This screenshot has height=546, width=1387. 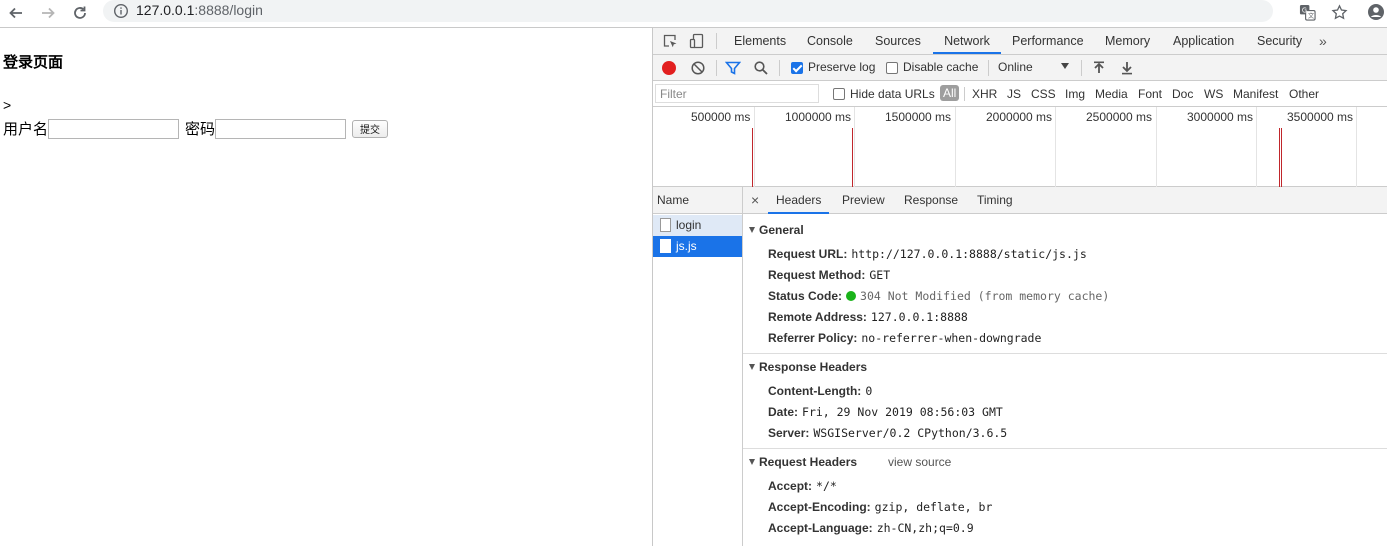 What do you see at coordinates (995, 200) in the screenshot?
I see `tab-timing: Timing` at bounding box center [995, 200].